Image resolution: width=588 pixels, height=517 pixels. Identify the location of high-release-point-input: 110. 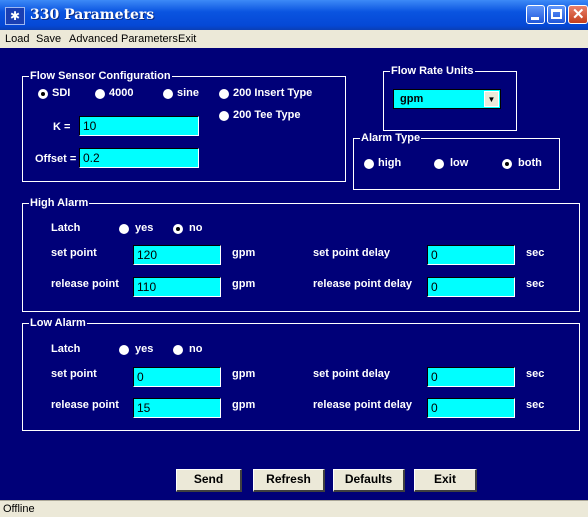
(177, 287).